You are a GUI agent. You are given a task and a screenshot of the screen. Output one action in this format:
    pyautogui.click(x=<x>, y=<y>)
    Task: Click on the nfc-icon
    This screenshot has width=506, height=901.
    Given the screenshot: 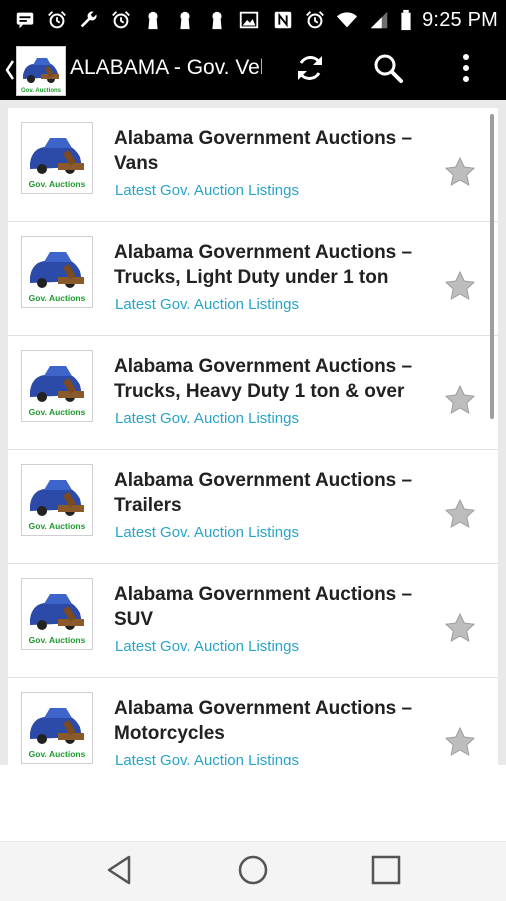 What is the action you would take?
    pyautogui.click(x=283, y=20)
    